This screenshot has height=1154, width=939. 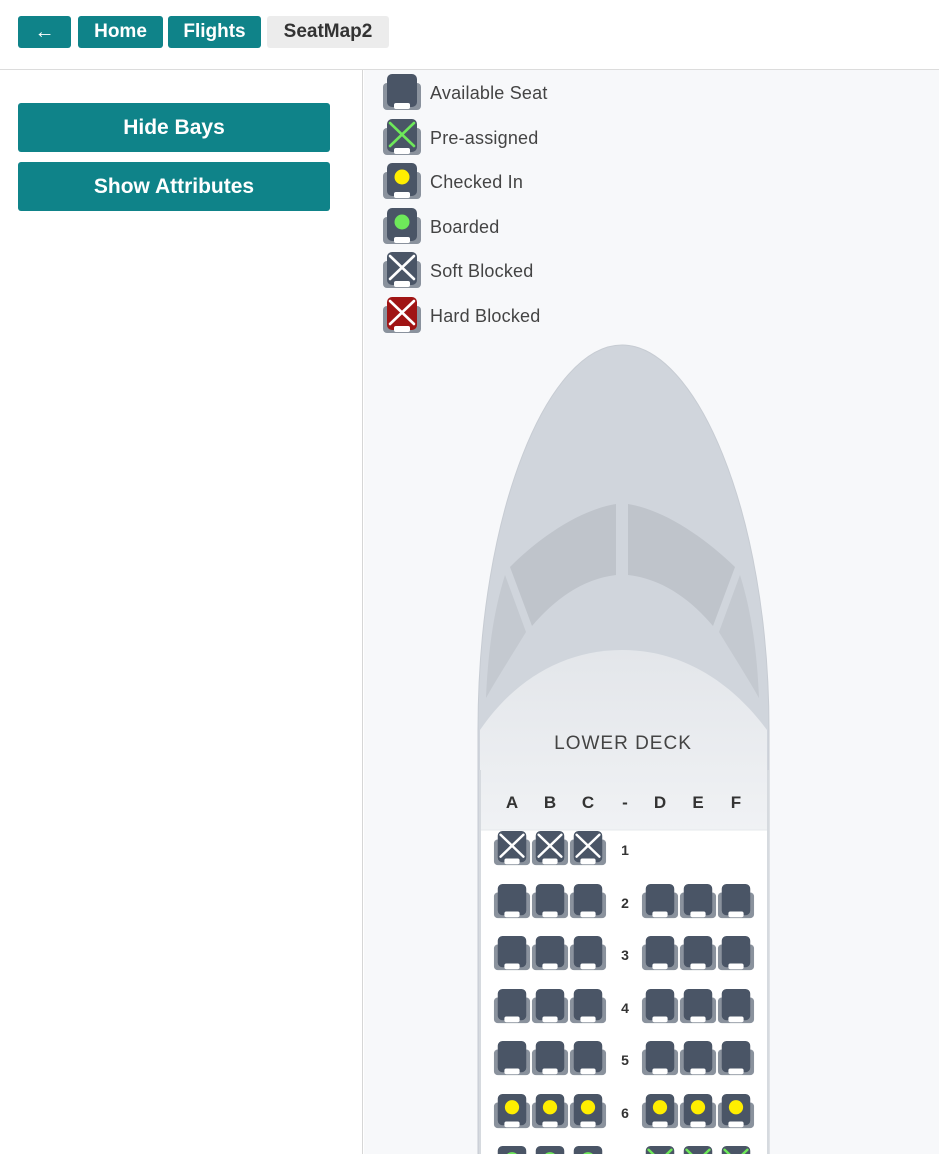 What do you see at coordinates (588, 1114) in the screenshot?
I see `seat-6C` at bounding box center [588, 1114].